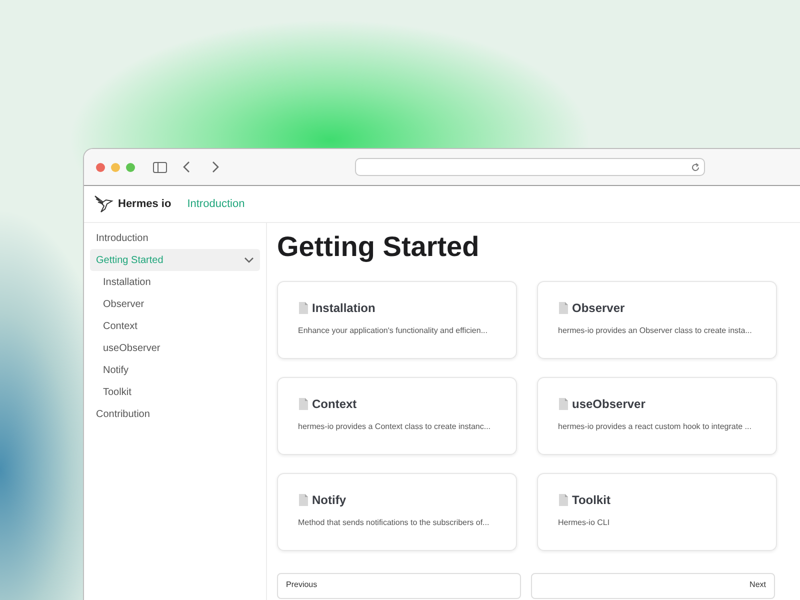 This screenshot has width=800, height=600. What do you see at coordinates (104, 204) in the screenshot?
I see `bird-logo-icon` at bounding box center [104, 204].